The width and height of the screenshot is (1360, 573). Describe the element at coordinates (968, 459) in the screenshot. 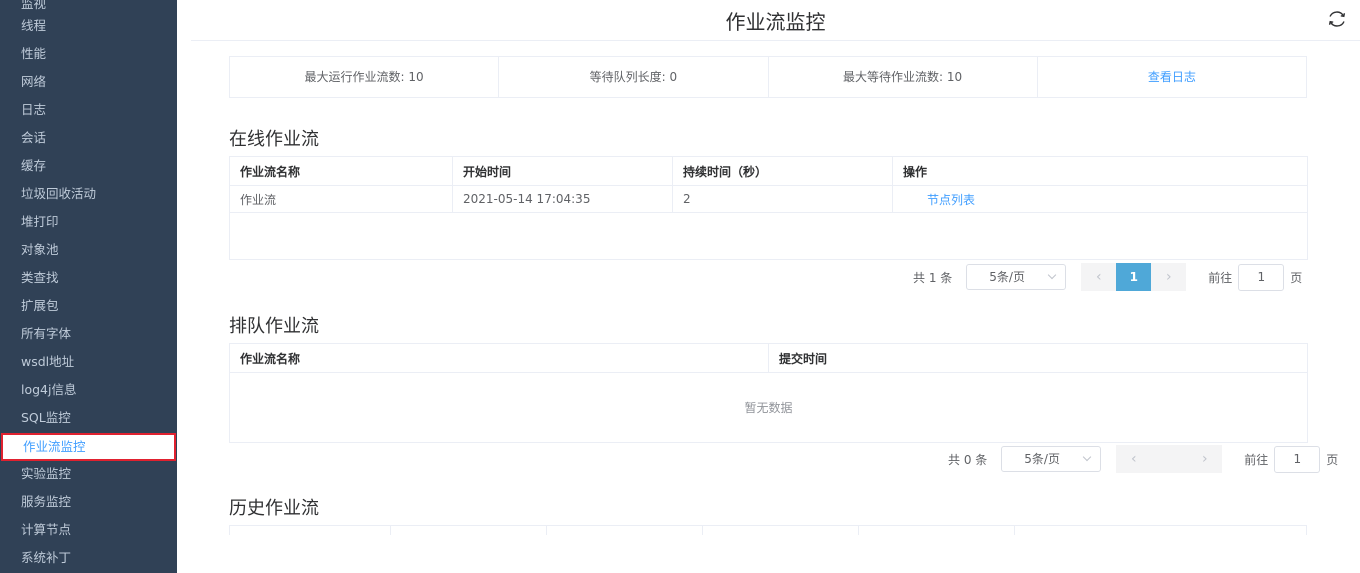

I see `pagination-total: 共 0 条` at that location.